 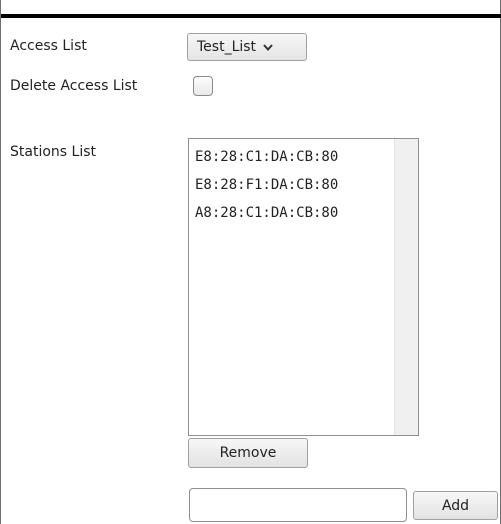 I want to click on access-list-label: Access List, so click(x=48, y=46).